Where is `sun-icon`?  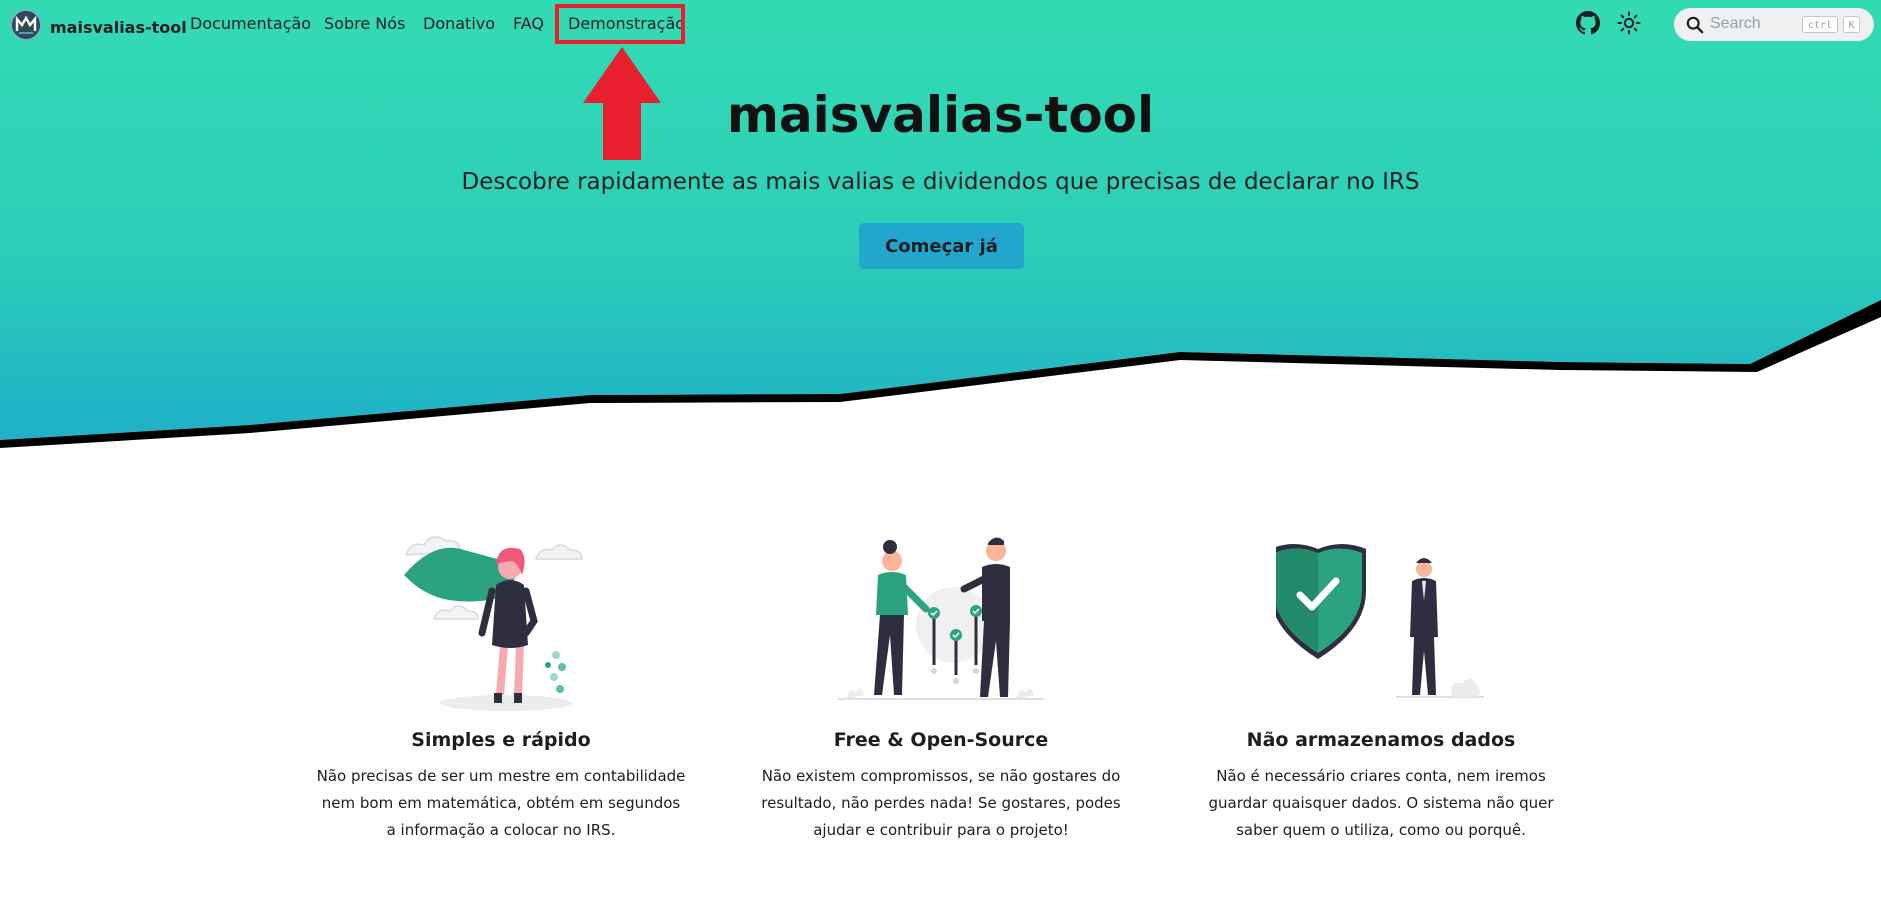
sun-icon is located at coordinates (1629, 25).